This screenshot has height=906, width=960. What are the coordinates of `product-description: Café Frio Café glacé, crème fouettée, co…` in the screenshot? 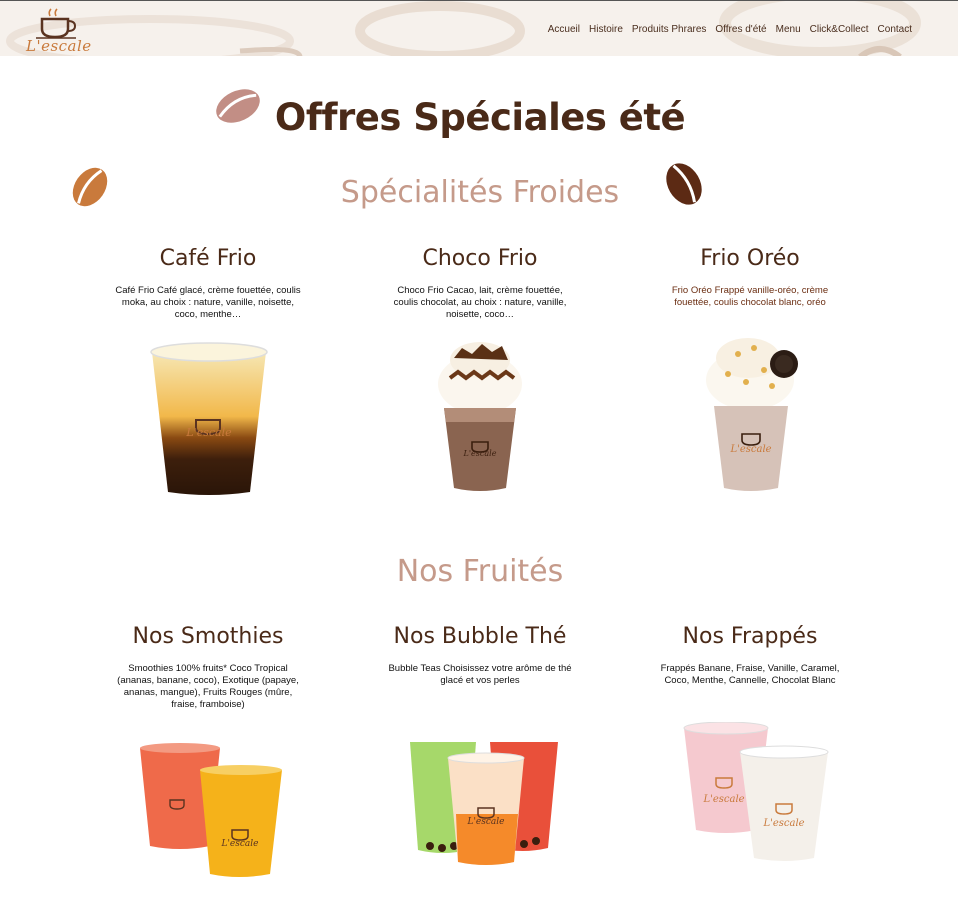 It's located at (208, 302).